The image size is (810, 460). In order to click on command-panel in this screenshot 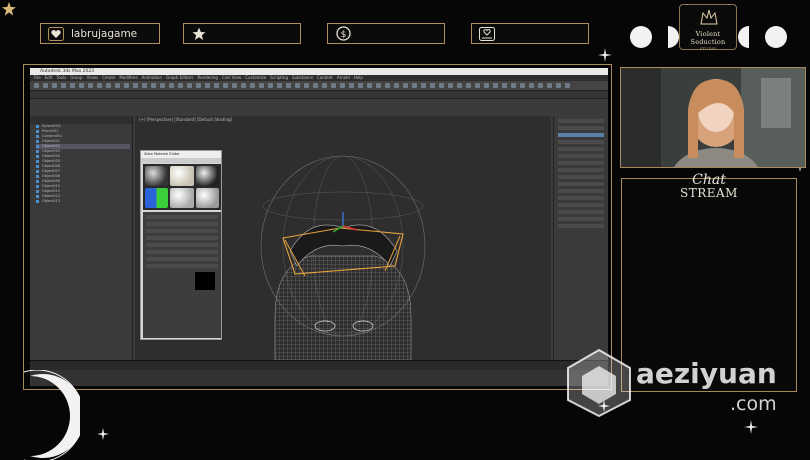, I will do `click(580, 238)`.